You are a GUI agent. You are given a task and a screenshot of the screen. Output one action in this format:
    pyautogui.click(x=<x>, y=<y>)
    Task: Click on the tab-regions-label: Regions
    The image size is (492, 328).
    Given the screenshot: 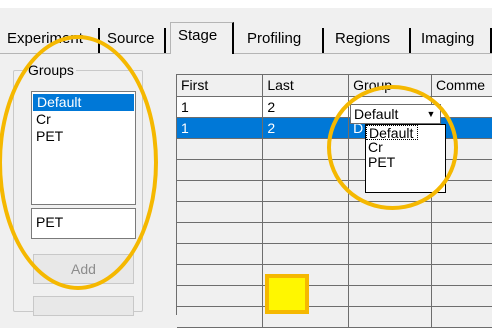 What is the action you would take?
    pyautogui.click(x=363, y=38)
    